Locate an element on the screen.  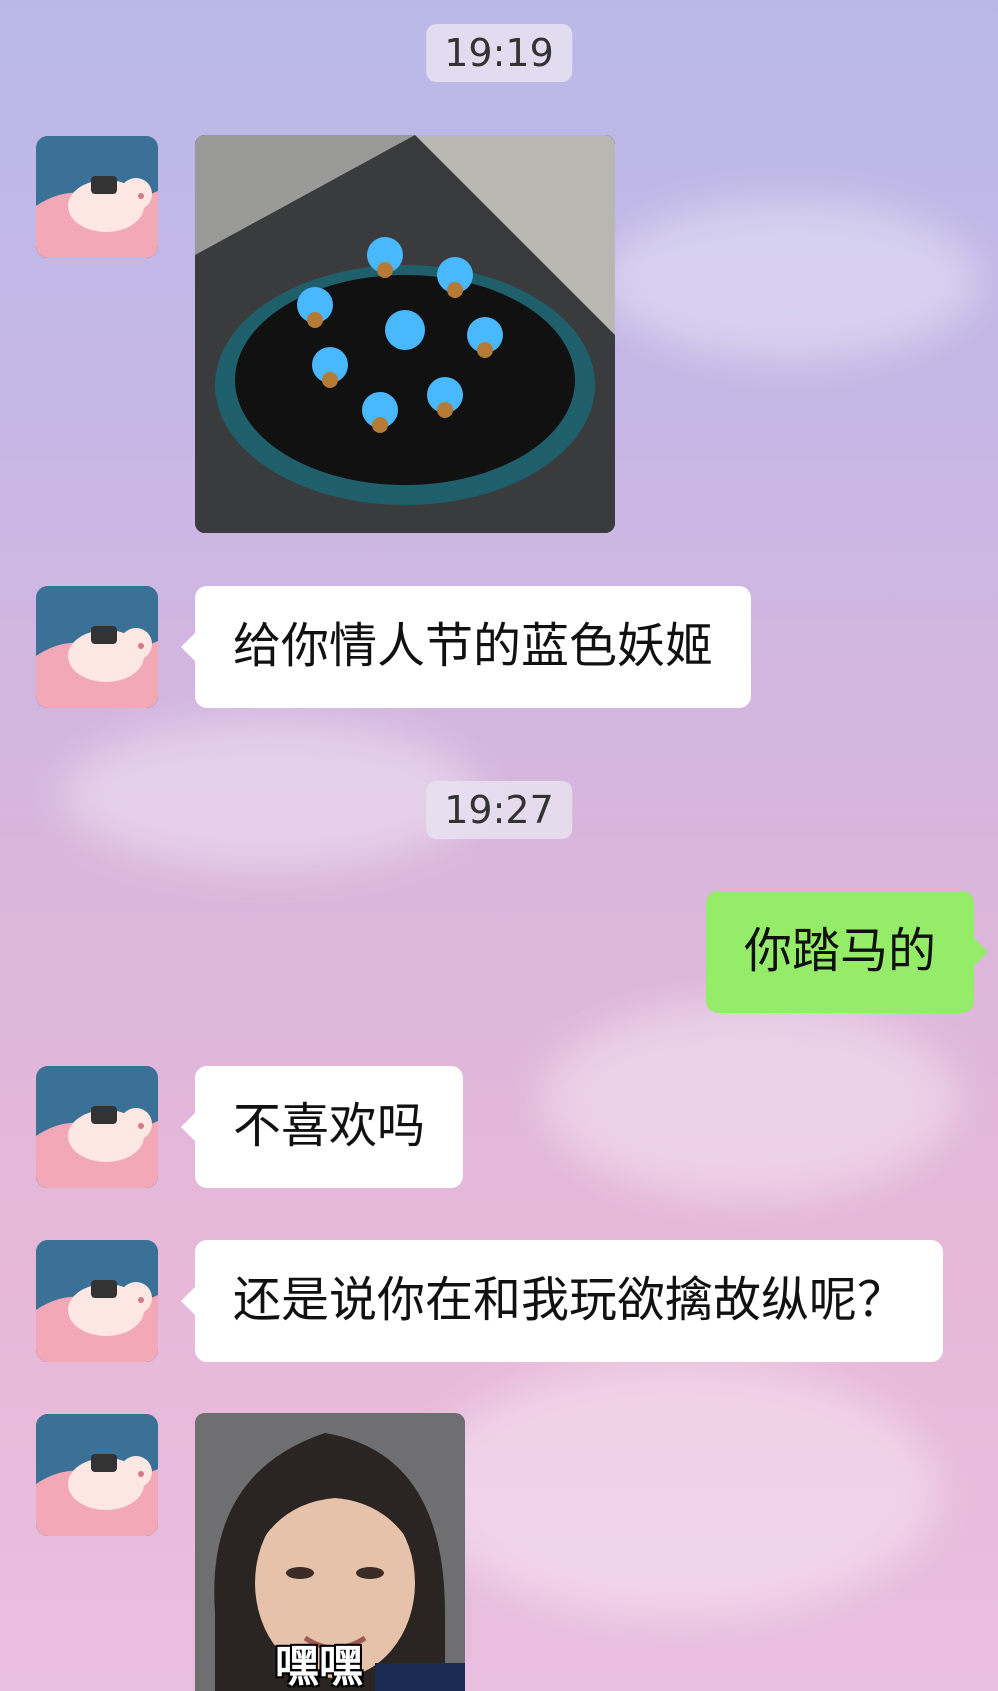
message-bubble: 还是说你在和我玩欲擒故纵呢？ is located at coordinates (562, 1301).